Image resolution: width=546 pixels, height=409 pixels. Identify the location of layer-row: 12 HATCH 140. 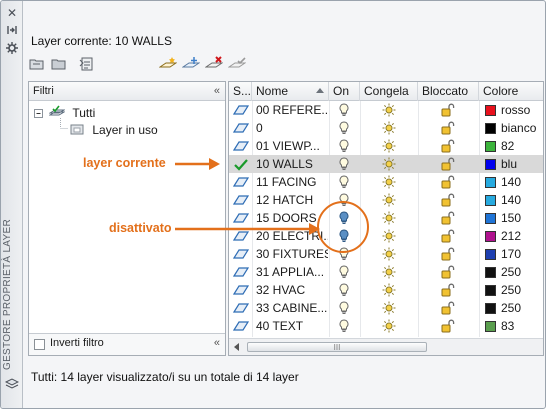
(386, 200).